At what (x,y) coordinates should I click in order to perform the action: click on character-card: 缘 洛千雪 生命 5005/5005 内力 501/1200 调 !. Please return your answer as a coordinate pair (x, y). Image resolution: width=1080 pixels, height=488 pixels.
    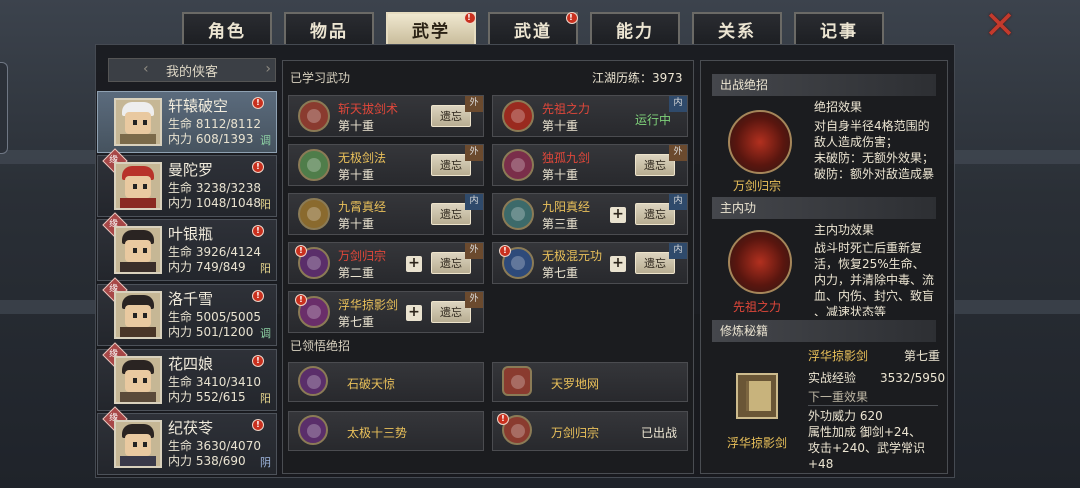
    Looking at the image, I should click on (187, 311).